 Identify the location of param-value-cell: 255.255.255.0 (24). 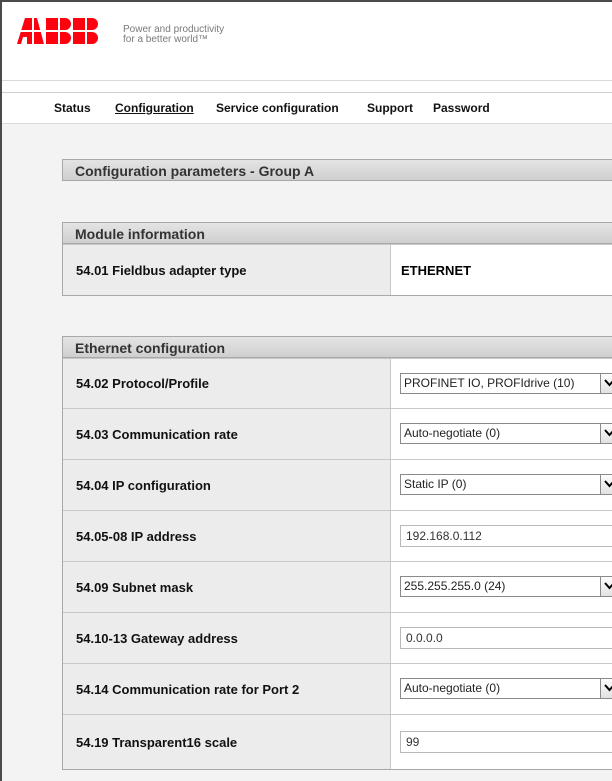
(501, 587).